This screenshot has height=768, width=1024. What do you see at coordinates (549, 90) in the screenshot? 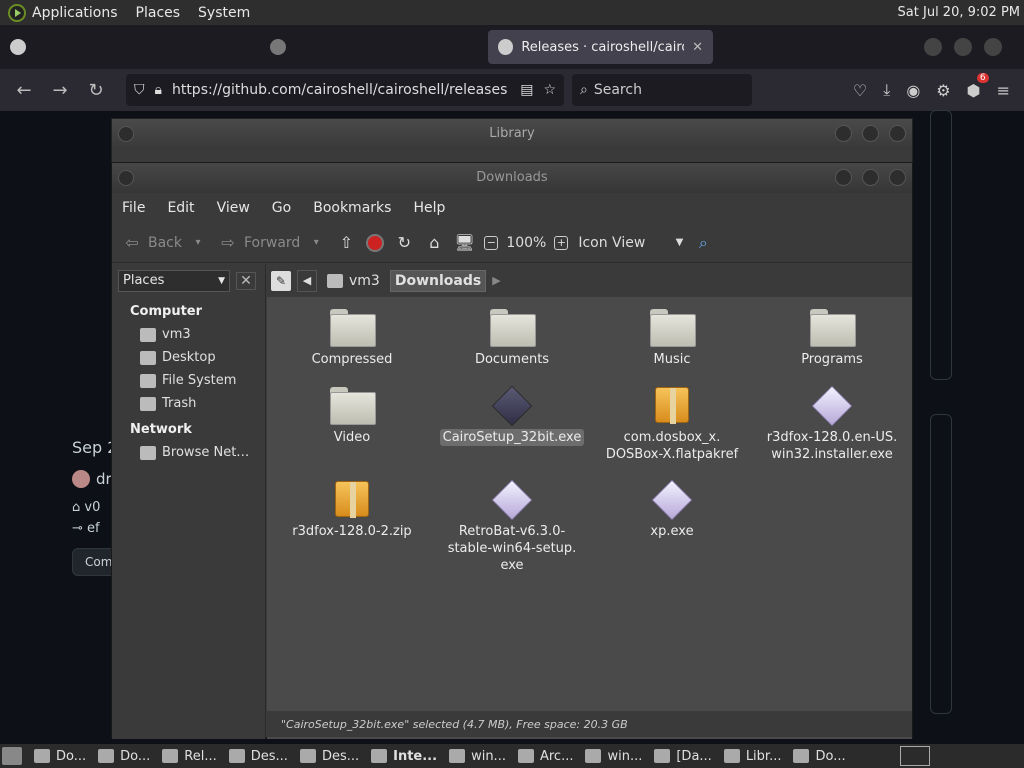
I see `bookmark-star-icon: ☆` at bounding box center [549, 90].